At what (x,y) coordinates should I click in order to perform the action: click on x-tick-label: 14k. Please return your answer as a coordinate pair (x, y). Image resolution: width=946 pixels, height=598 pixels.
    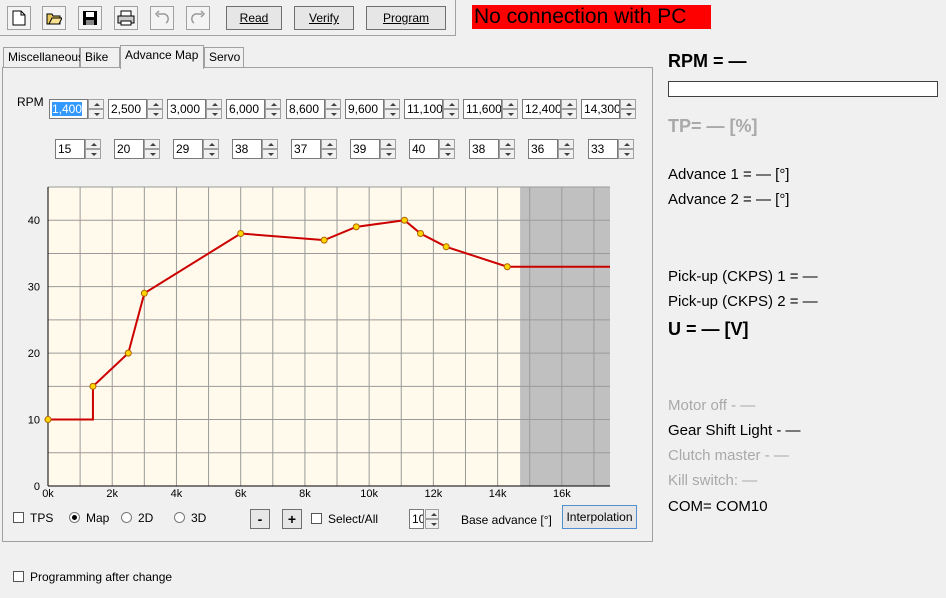
    Looking at the image, I should click on (498, 494).